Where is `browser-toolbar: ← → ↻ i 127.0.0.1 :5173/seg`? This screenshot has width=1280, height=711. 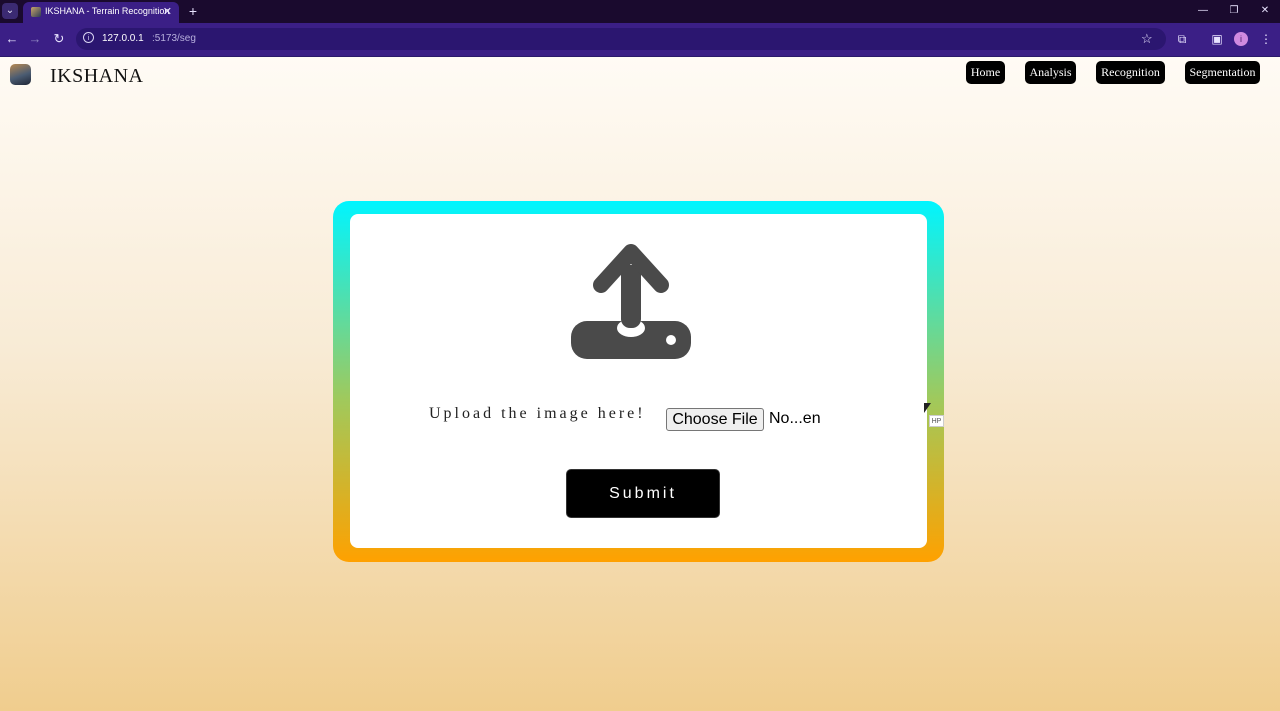
browser-toolbar: ← → ↻ i 127.0.0.1 :5173/seg is located at coordinates (640, 40).